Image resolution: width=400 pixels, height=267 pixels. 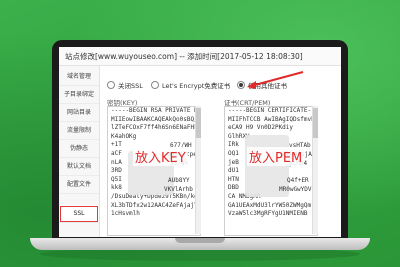 What do you see at coordinates (160, 156) in the screenshot?
I see `key-overlay-label: 放入KEY` at bounding box center [160, 156].